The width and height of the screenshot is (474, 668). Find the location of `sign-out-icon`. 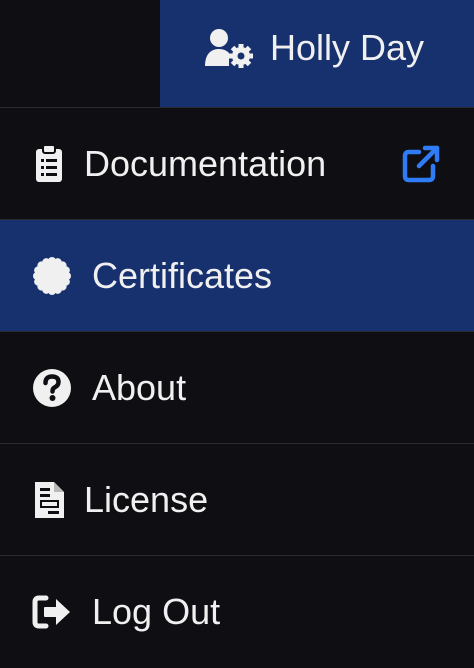

sign-out-icon is located at coordinates (51, 612).